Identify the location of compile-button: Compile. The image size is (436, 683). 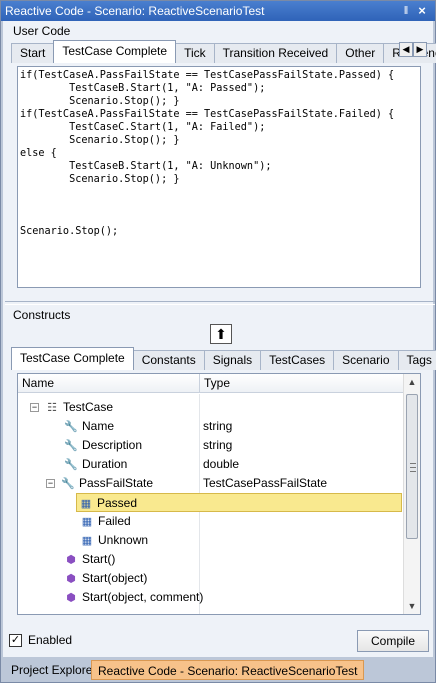
(393, 641).